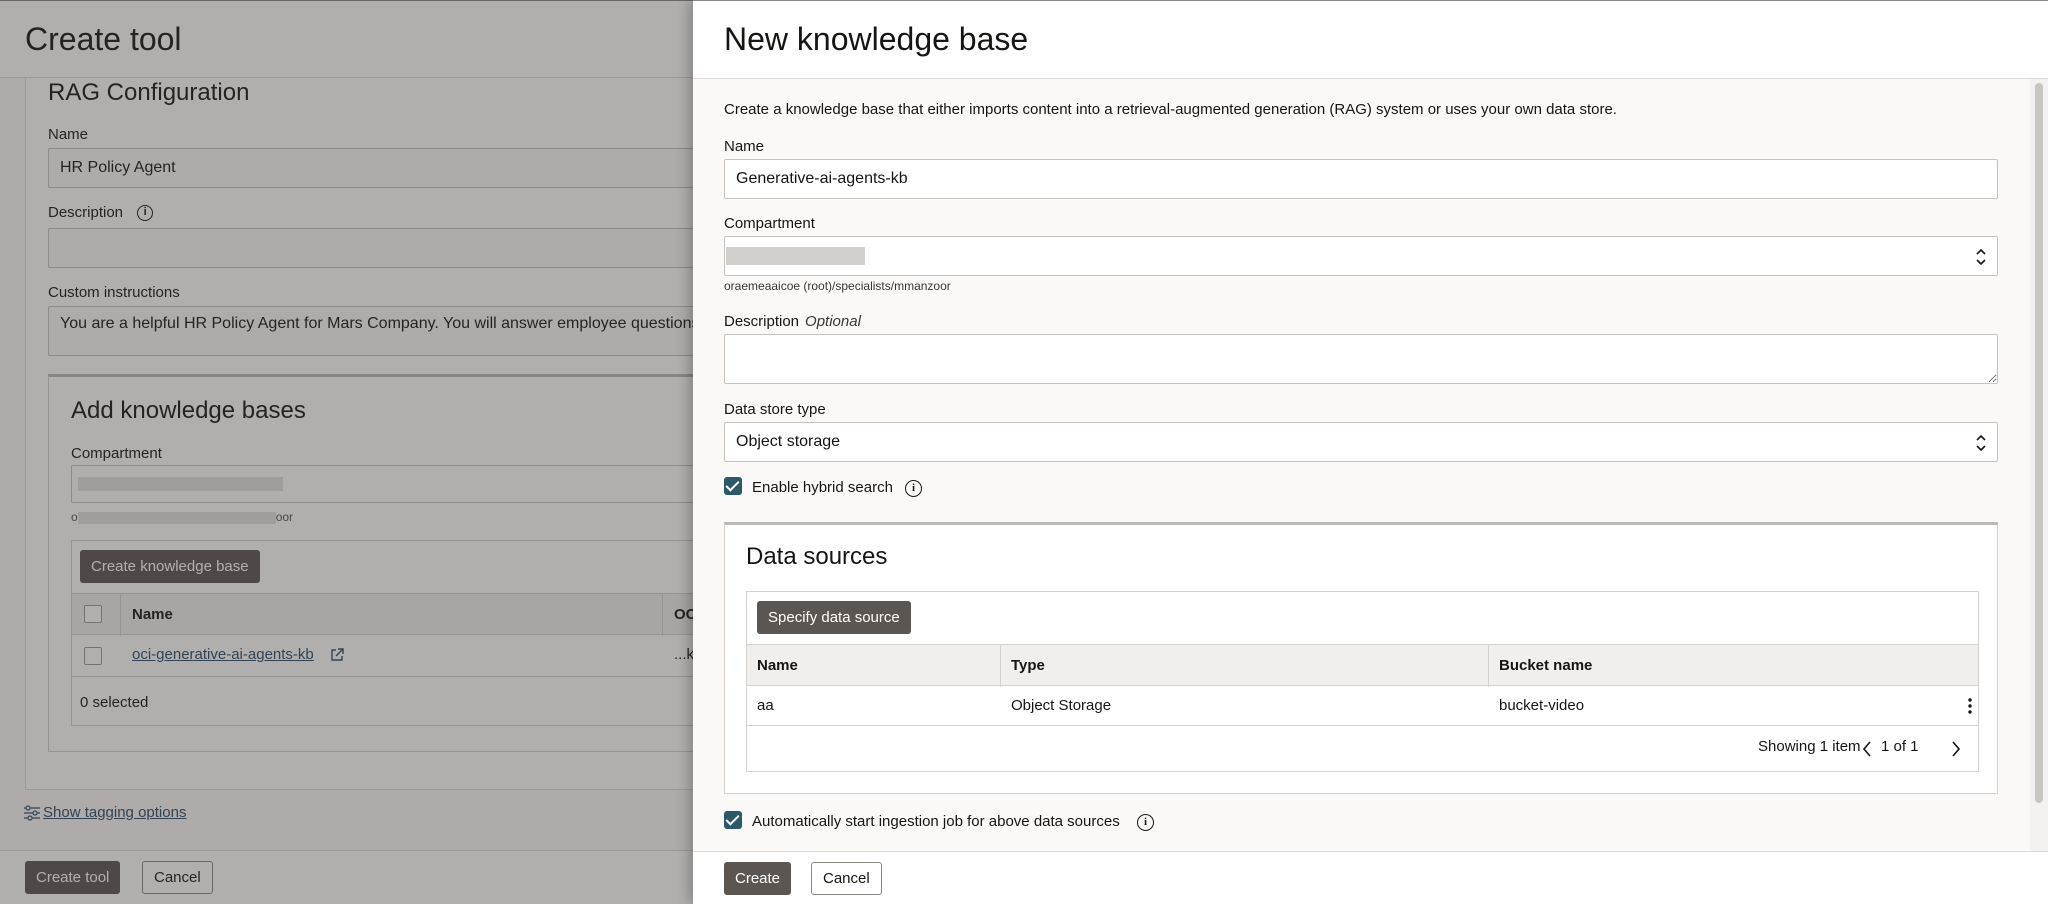 The width and height of the screenshot is (2048, 904). Describe the element at coordinates (1361, 256) in the screenshot. I see `compartment-select` at that location.